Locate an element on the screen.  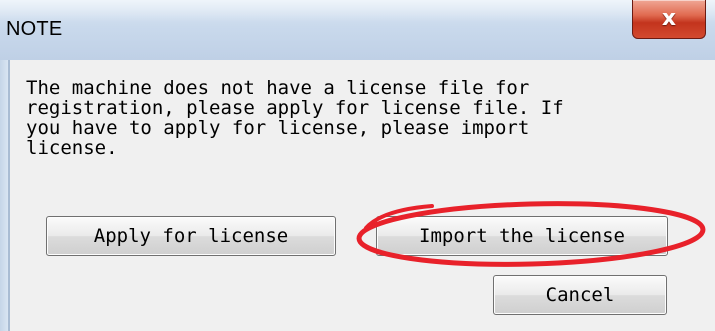
close-icon: x is located at coordinates (669, 18).